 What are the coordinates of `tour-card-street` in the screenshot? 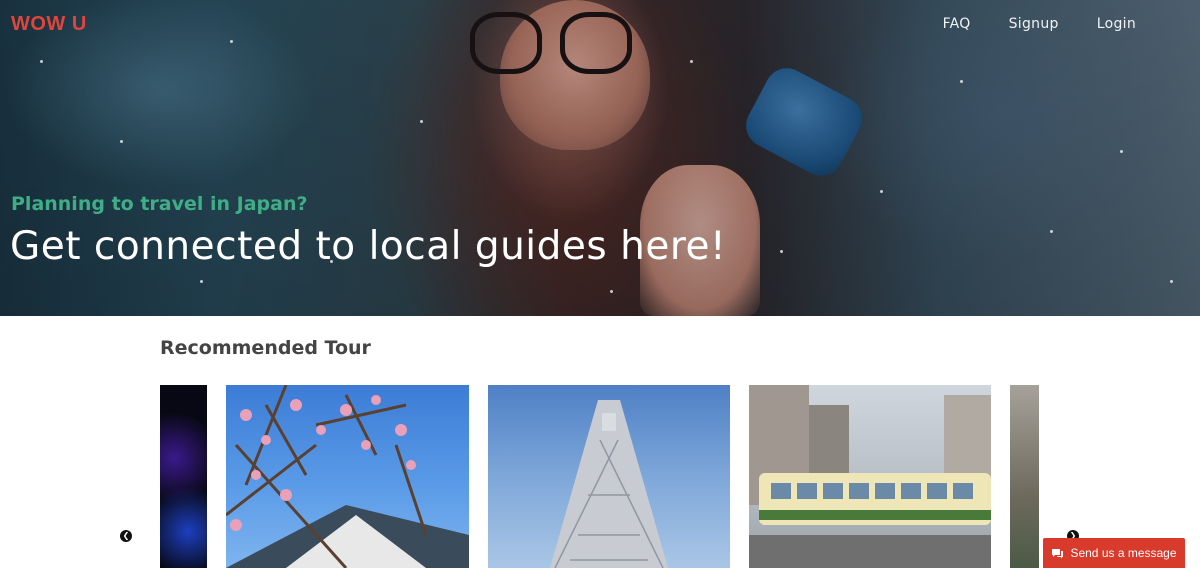 It's located at (1024, 476).